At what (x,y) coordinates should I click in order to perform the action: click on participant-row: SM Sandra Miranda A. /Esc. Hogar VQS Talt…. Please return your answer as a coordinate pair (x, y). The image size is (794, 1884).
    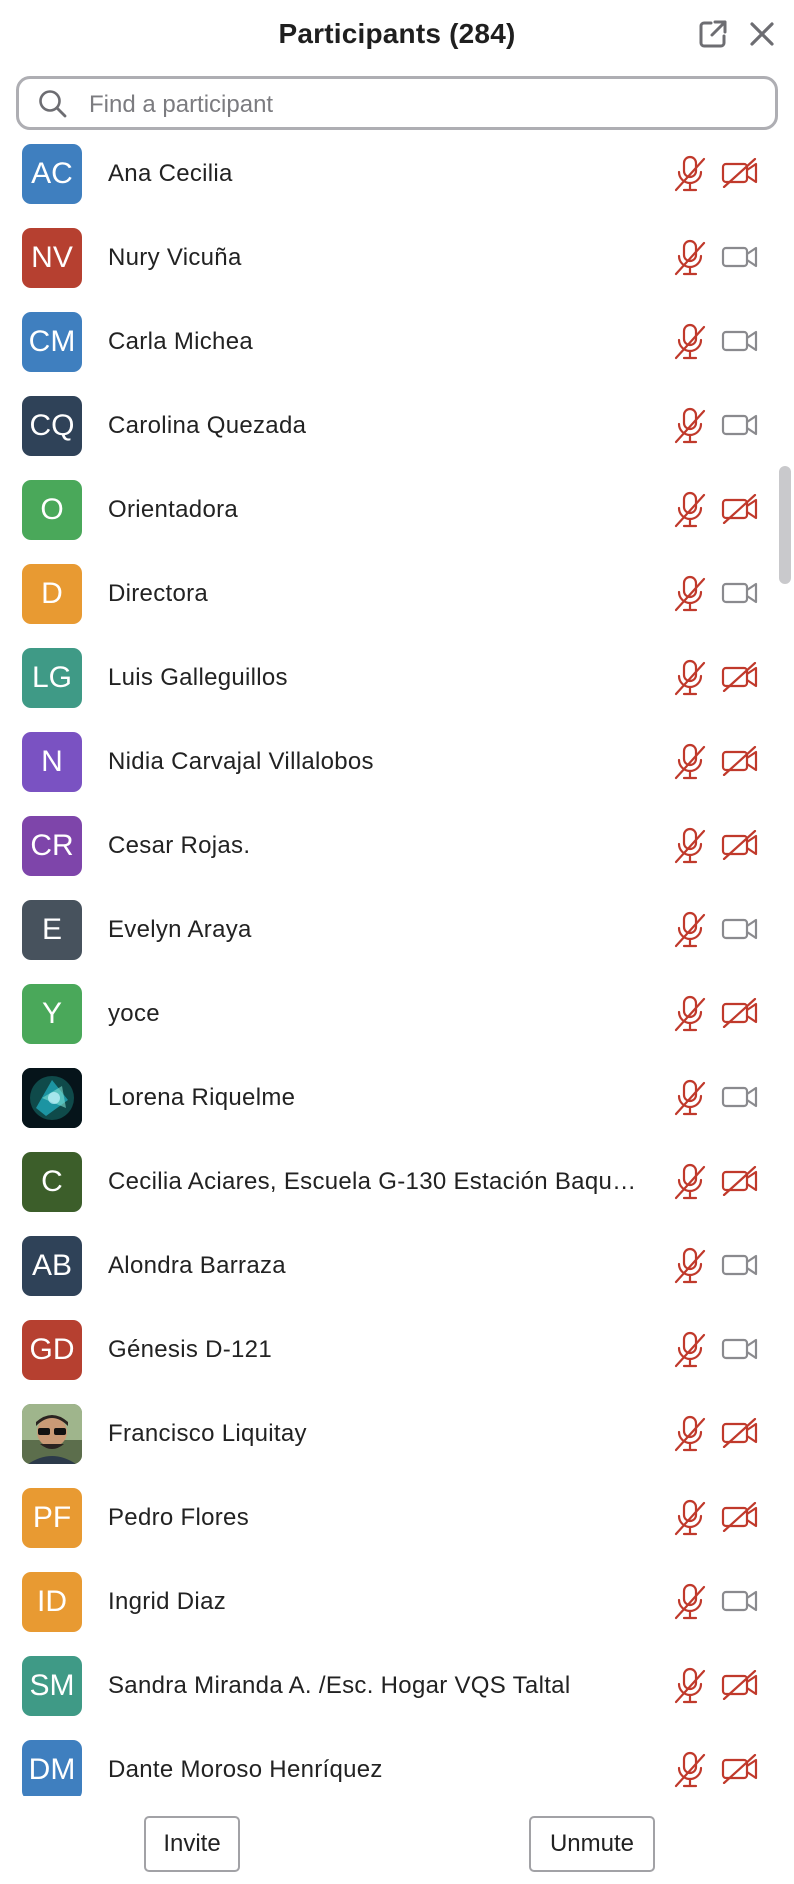
    Looking at the image, I should click on (397, 1686).